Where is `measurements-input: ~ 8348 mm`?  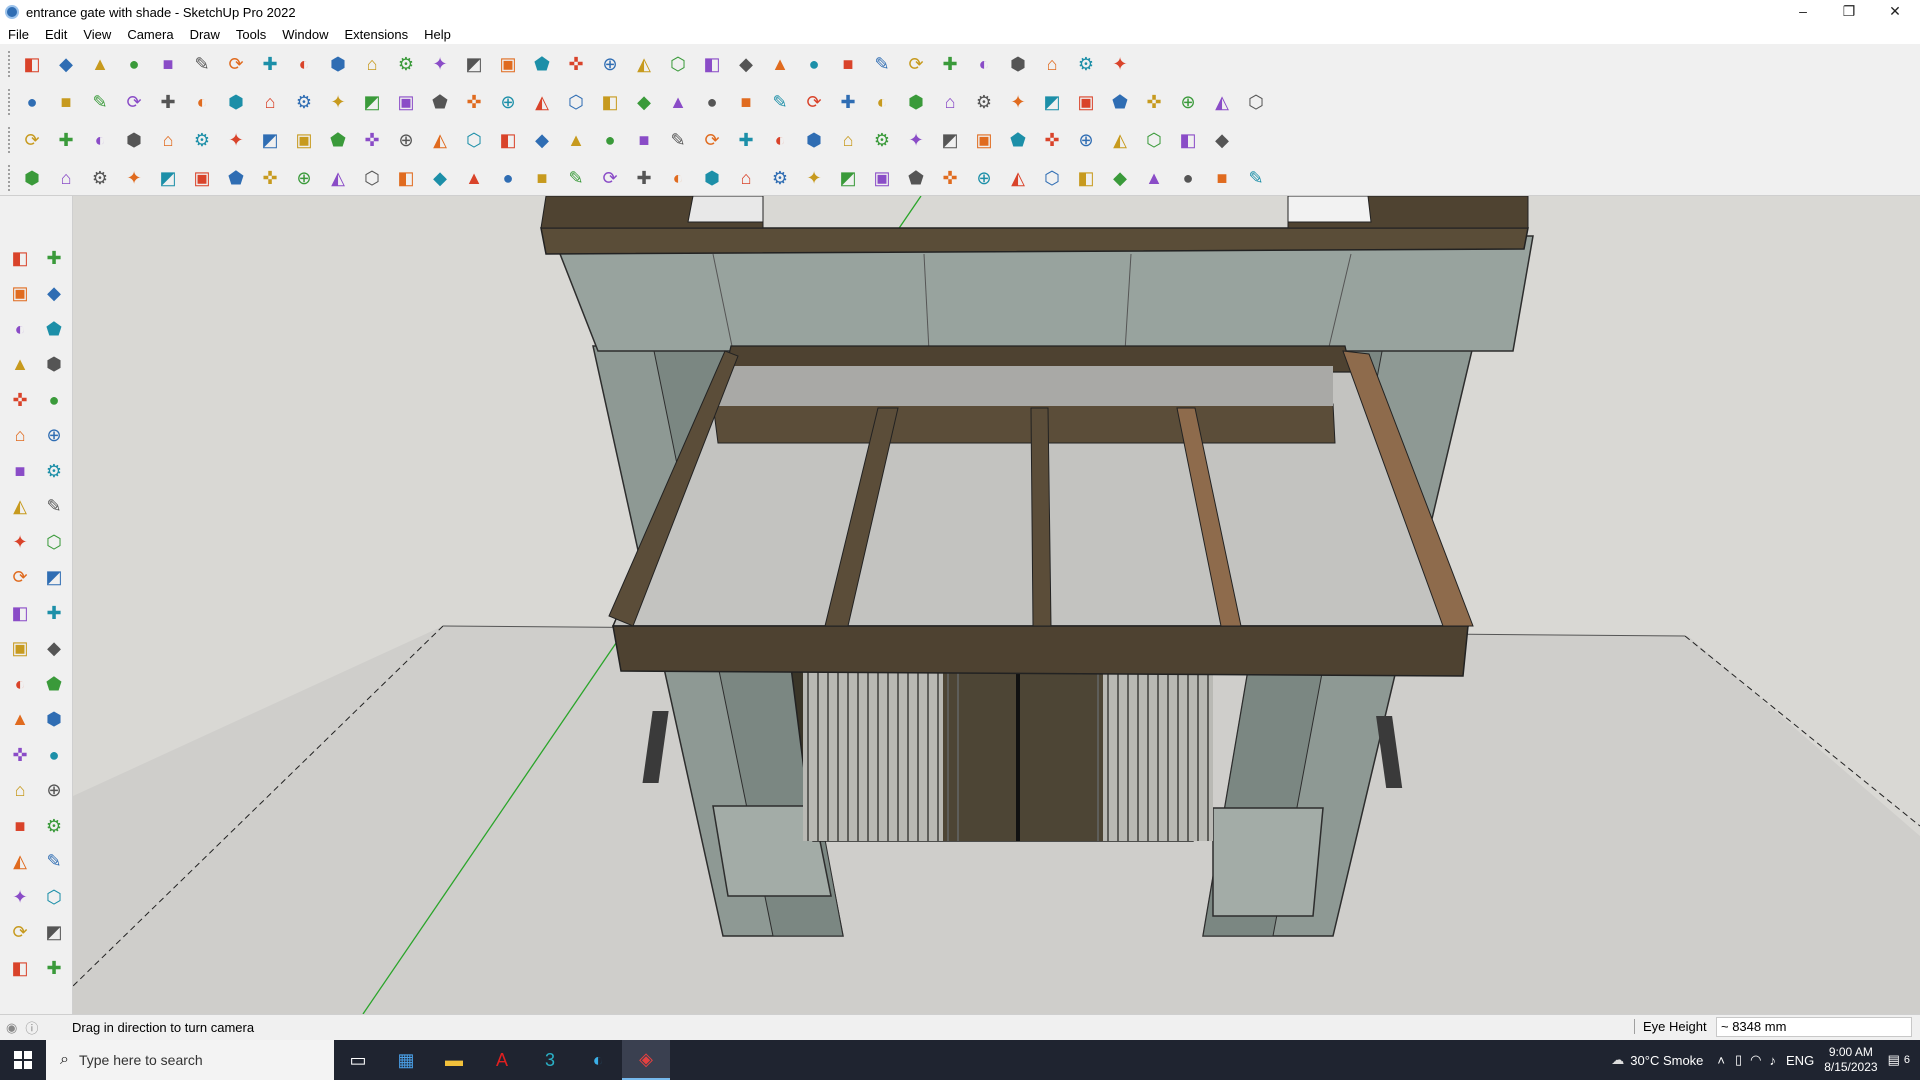 measurements-input: ~ 8348 mm is located at coordinates (1814, 1027).